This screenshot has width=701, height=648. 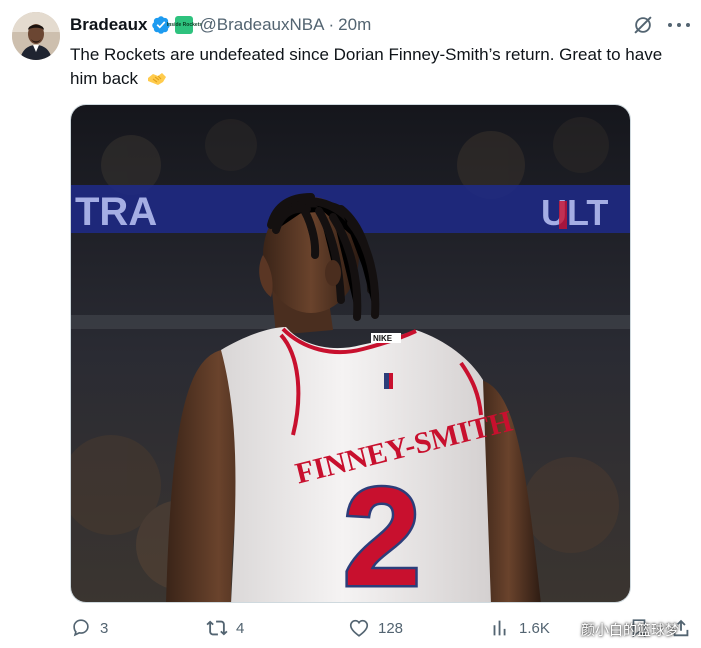 What do you see at coordinates (574, 212) in the screenshot?
I see `banner-right-text: ULT` at bounding box center [574, 212].